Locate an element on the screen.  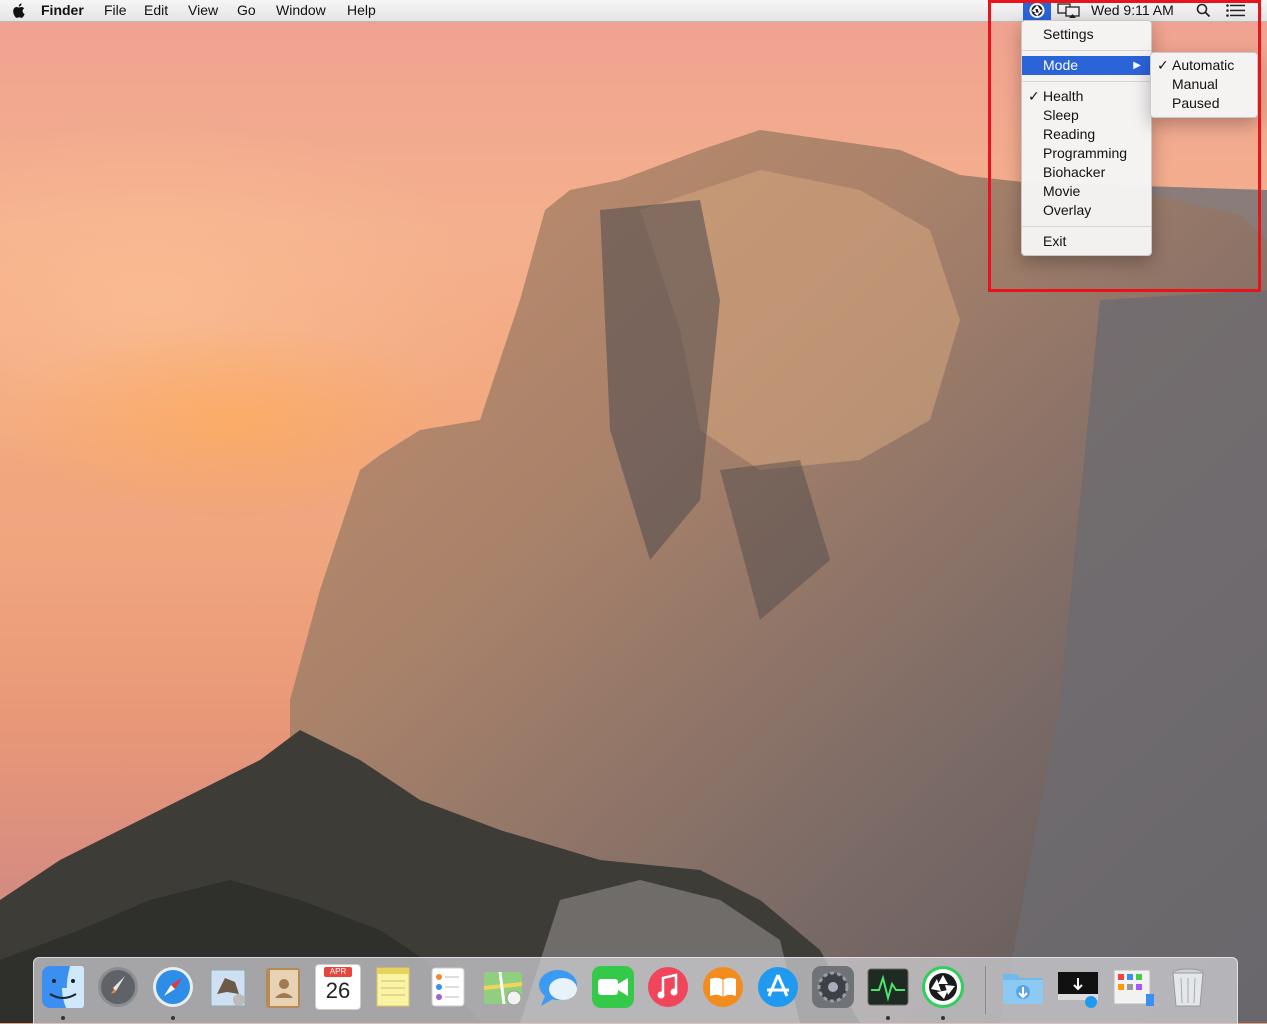
contacts-icon is located at coordinates (283, 987).